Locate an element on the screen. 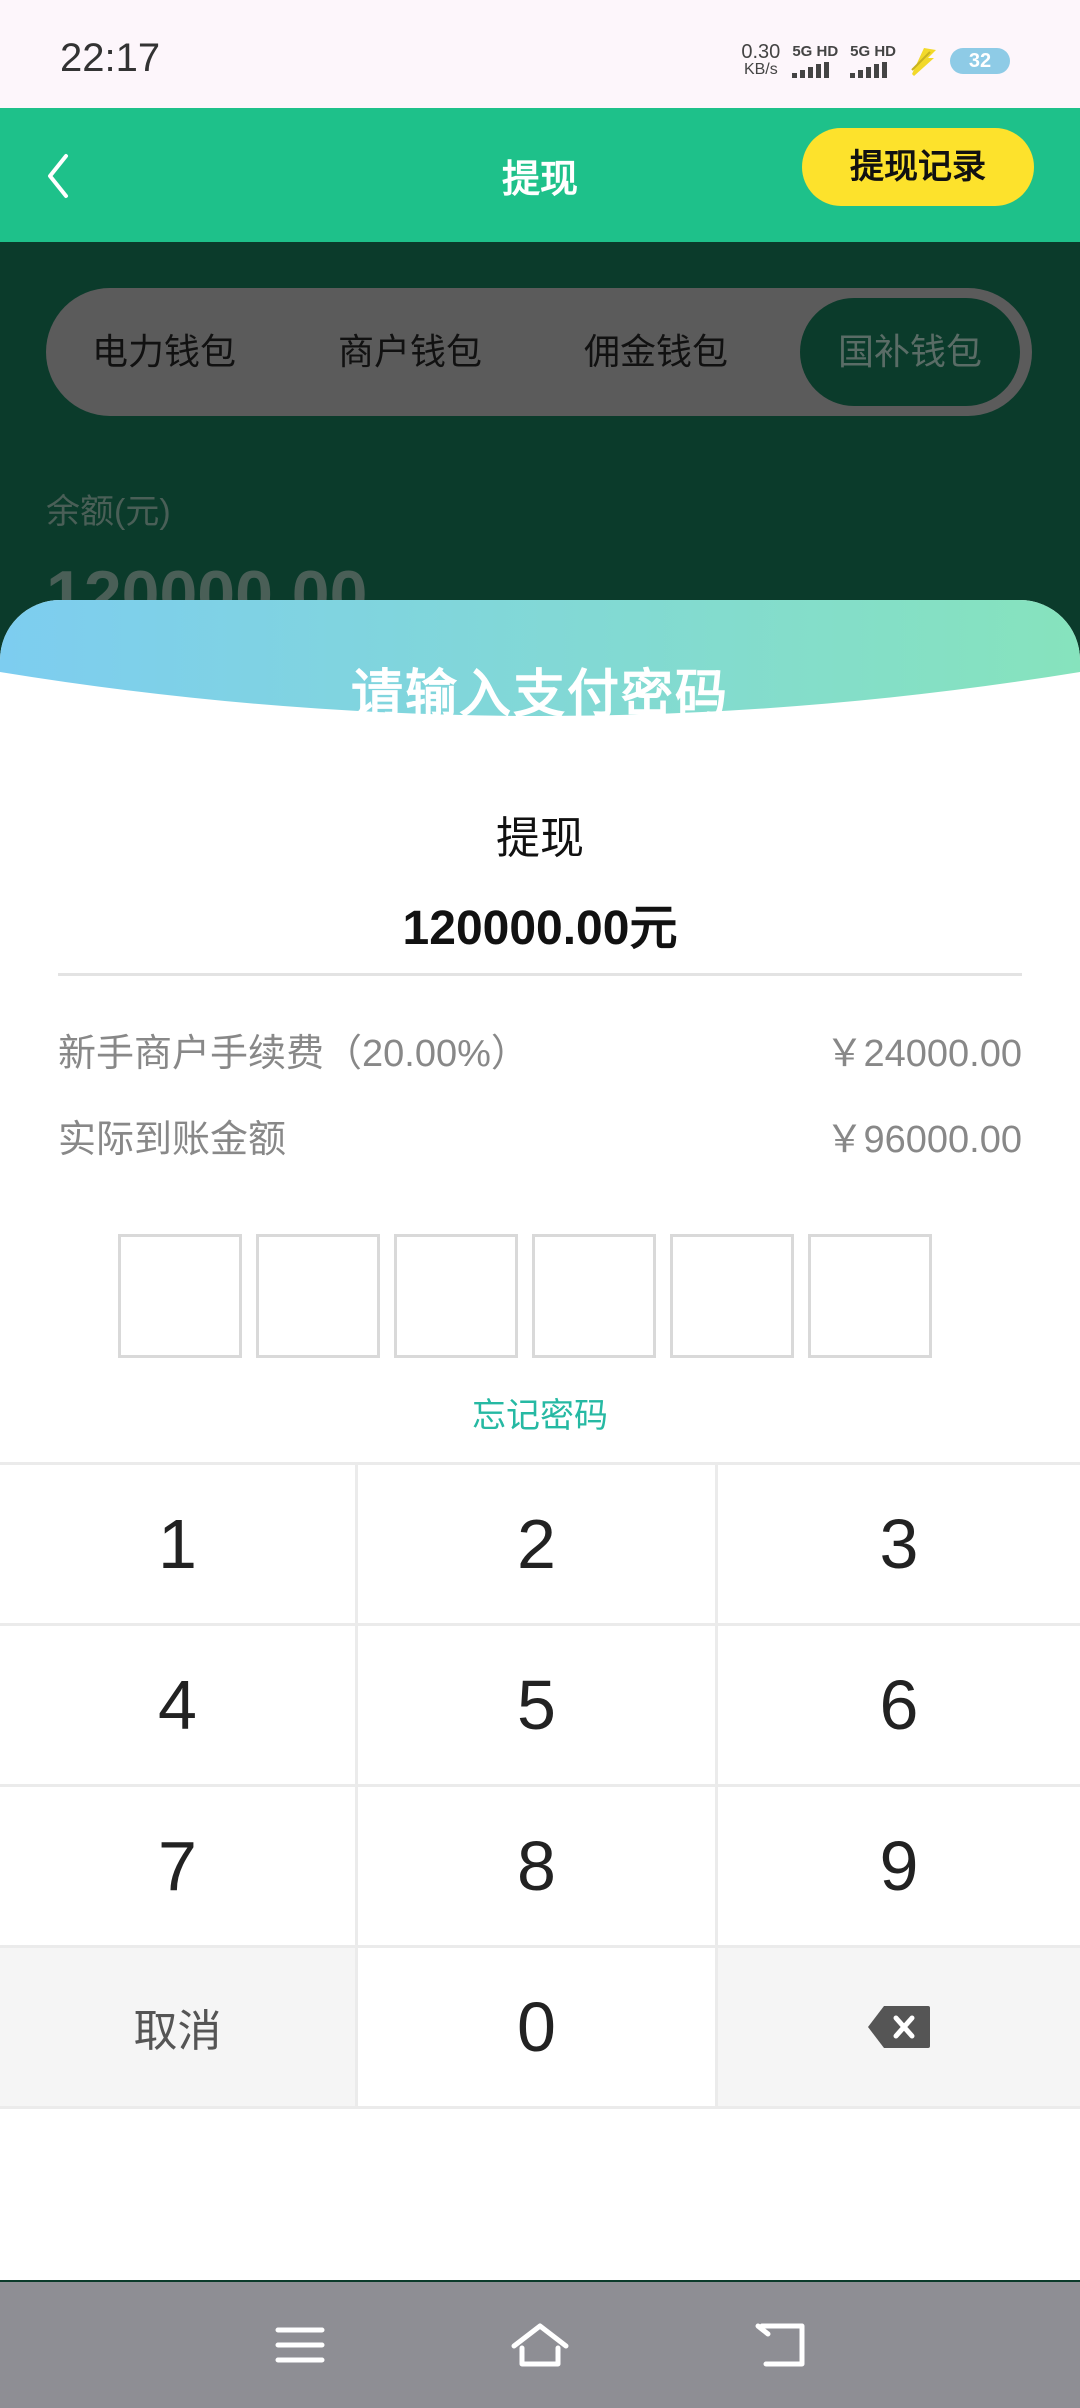  sim1-label: 5G HD is located at coordinates (815, 51).